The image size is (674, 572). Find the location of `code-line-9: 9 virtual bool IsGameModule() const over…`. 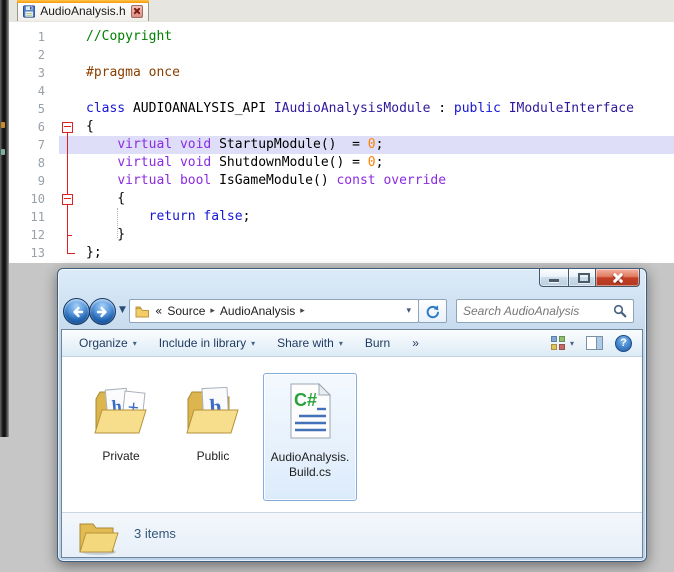

code-line-9: 9 virtual bool IsGameModule() const over… is located at coordinates (341, 181).